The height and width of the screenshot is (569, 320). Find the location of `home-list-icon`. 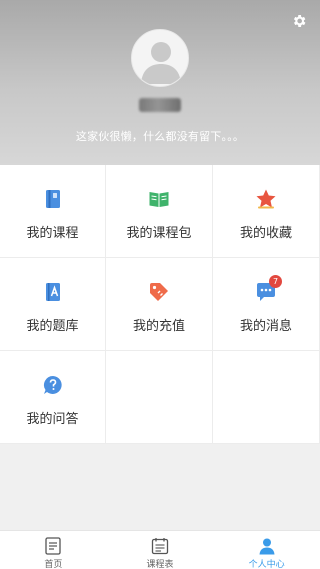

home-list-icon is located at coordinates (53, 546).